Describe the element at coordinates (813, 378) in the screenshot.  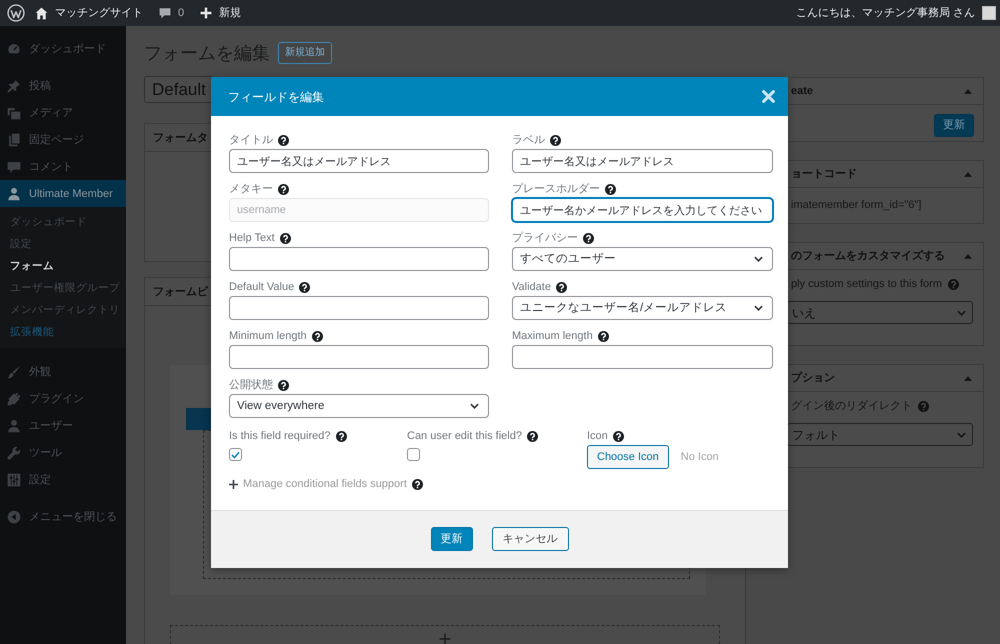
I see `panel-title: プション` at that location.